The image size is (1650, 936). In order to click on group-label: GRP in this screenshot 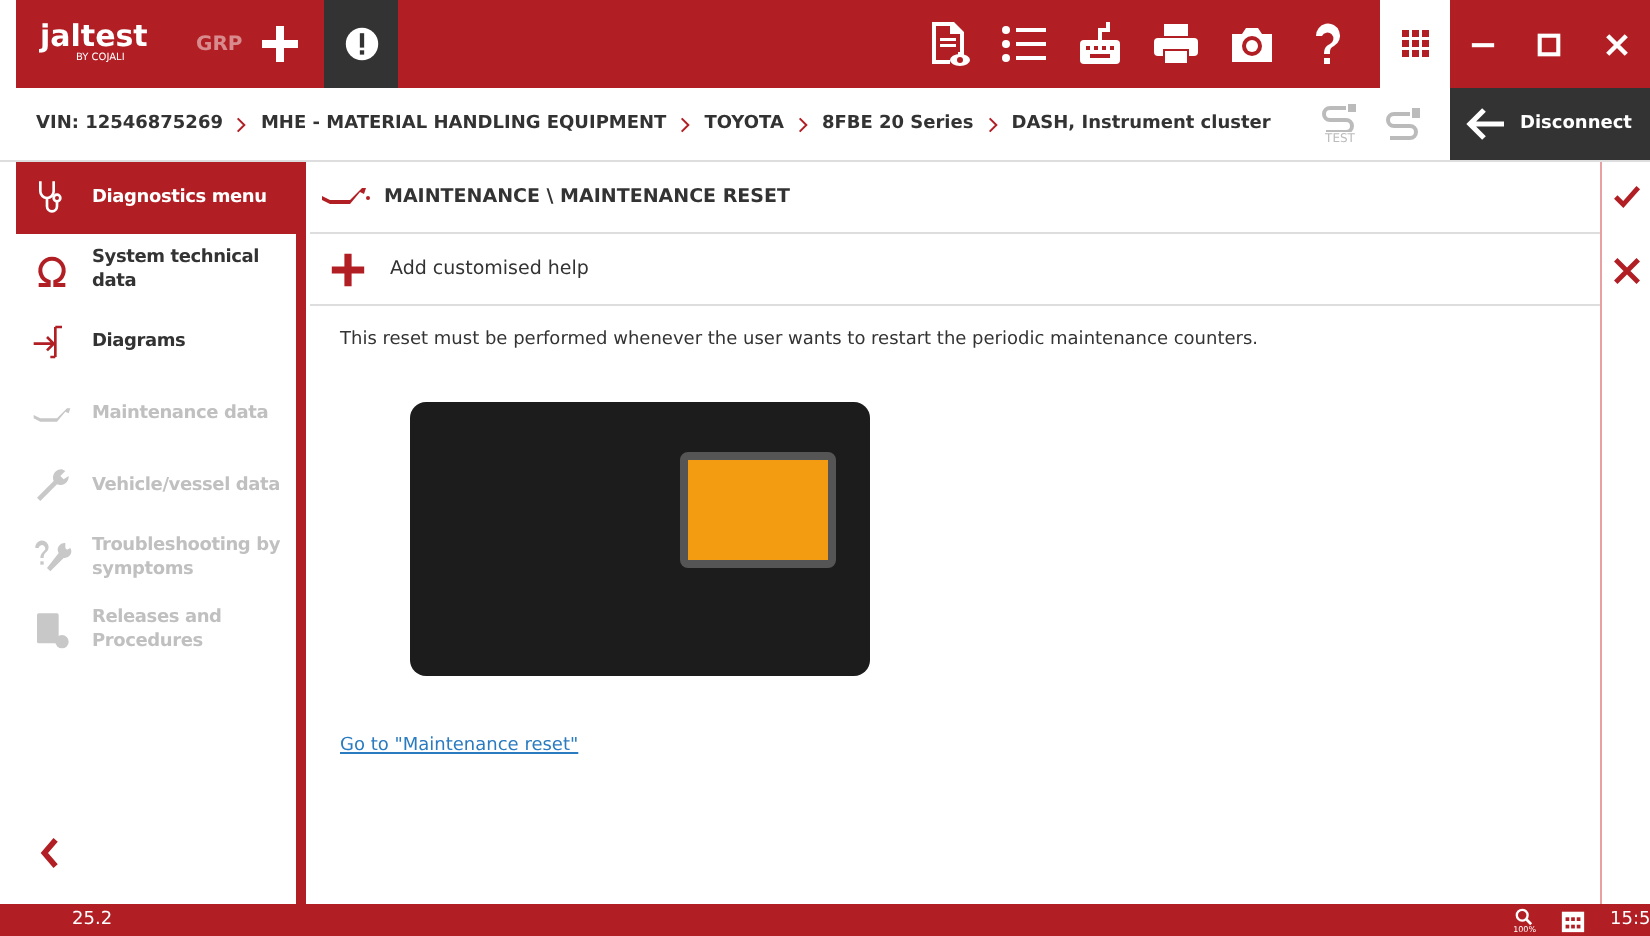, I will do `click(220, 44)`.